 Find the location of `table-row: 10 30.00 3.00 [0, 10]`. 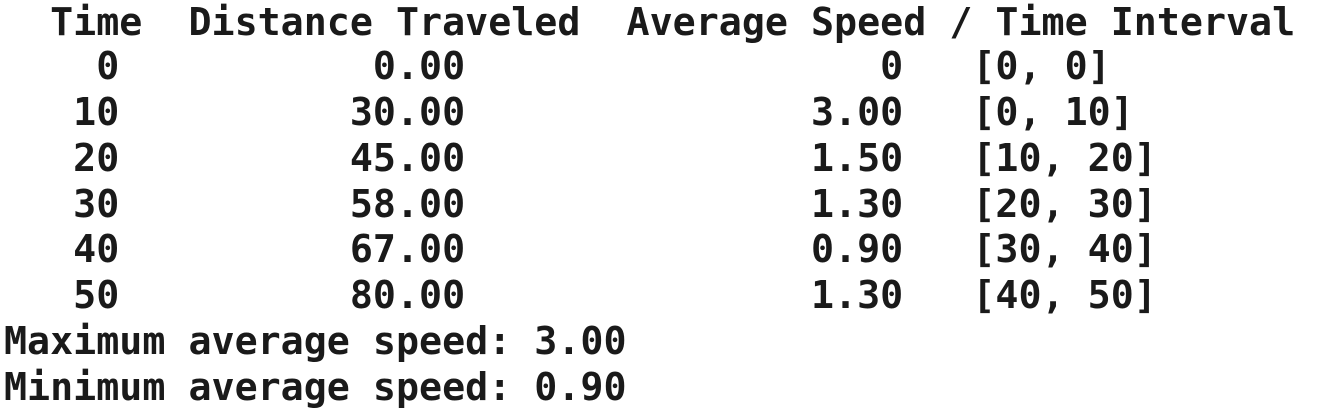

table-row: 10 30.00 3.00 [0, 10] is located at coordinates (569, 112).